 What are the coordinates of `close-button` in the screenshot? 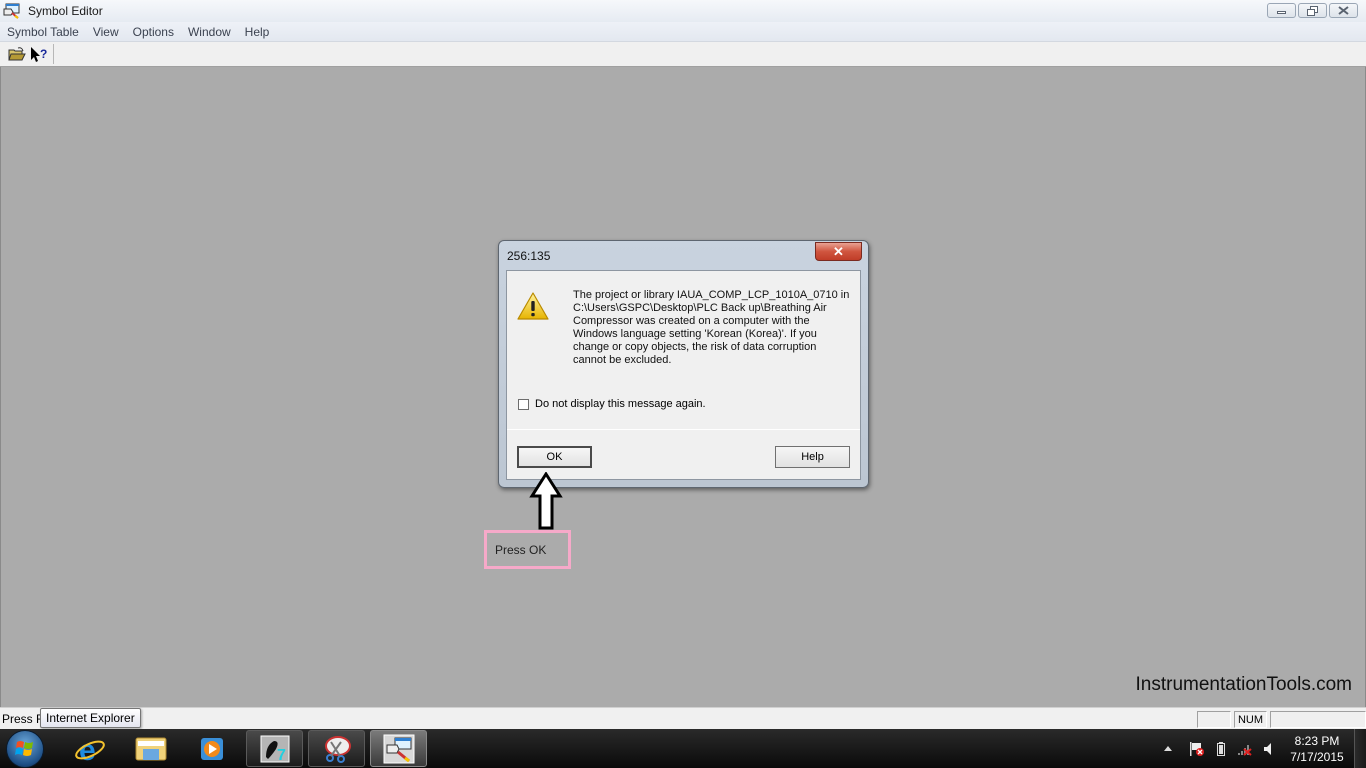 It's located at (1343, 10).